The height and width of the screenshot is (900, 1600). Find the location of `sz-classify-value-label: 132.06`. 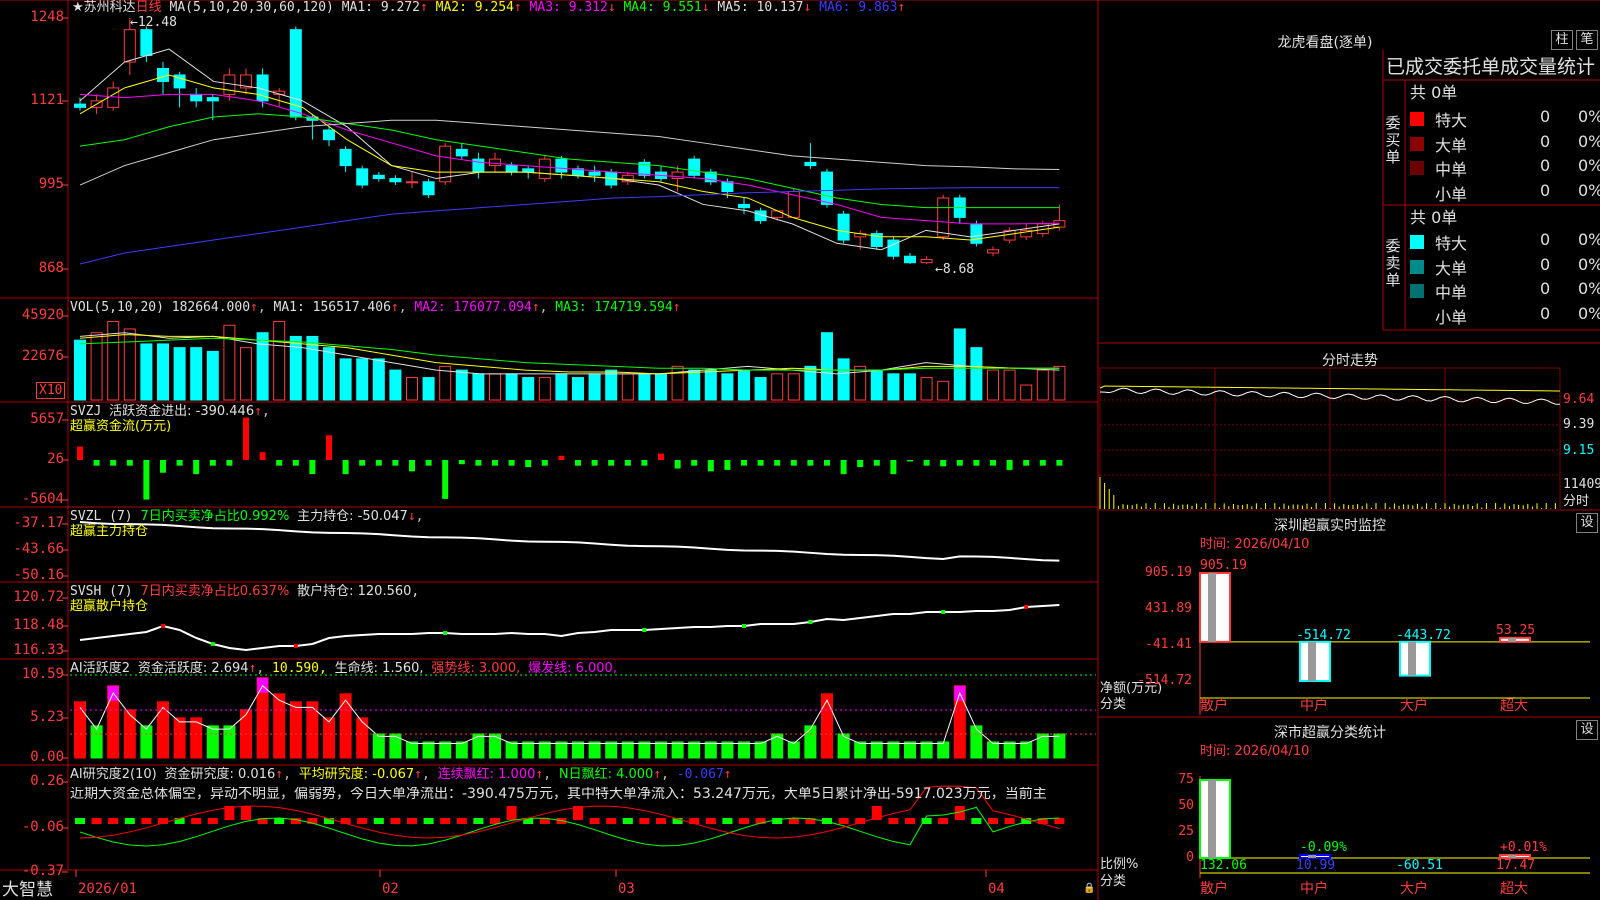

sz-classify-value-label: 132.06 is located at coordinates (1223, 865).